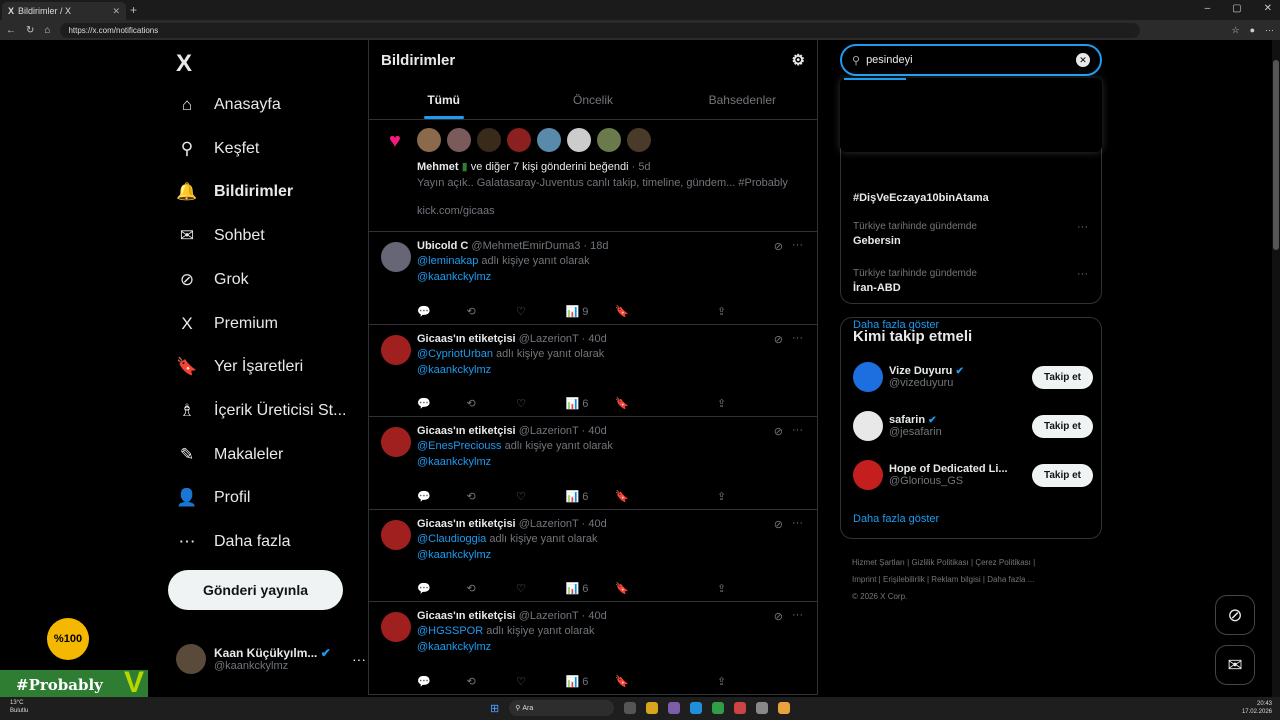 The height and width of the screenshot is (720, 1280). Describe the element at coordinates (116, 11) in the screenshot. I see `tab-close-icon: ✕` at that location.